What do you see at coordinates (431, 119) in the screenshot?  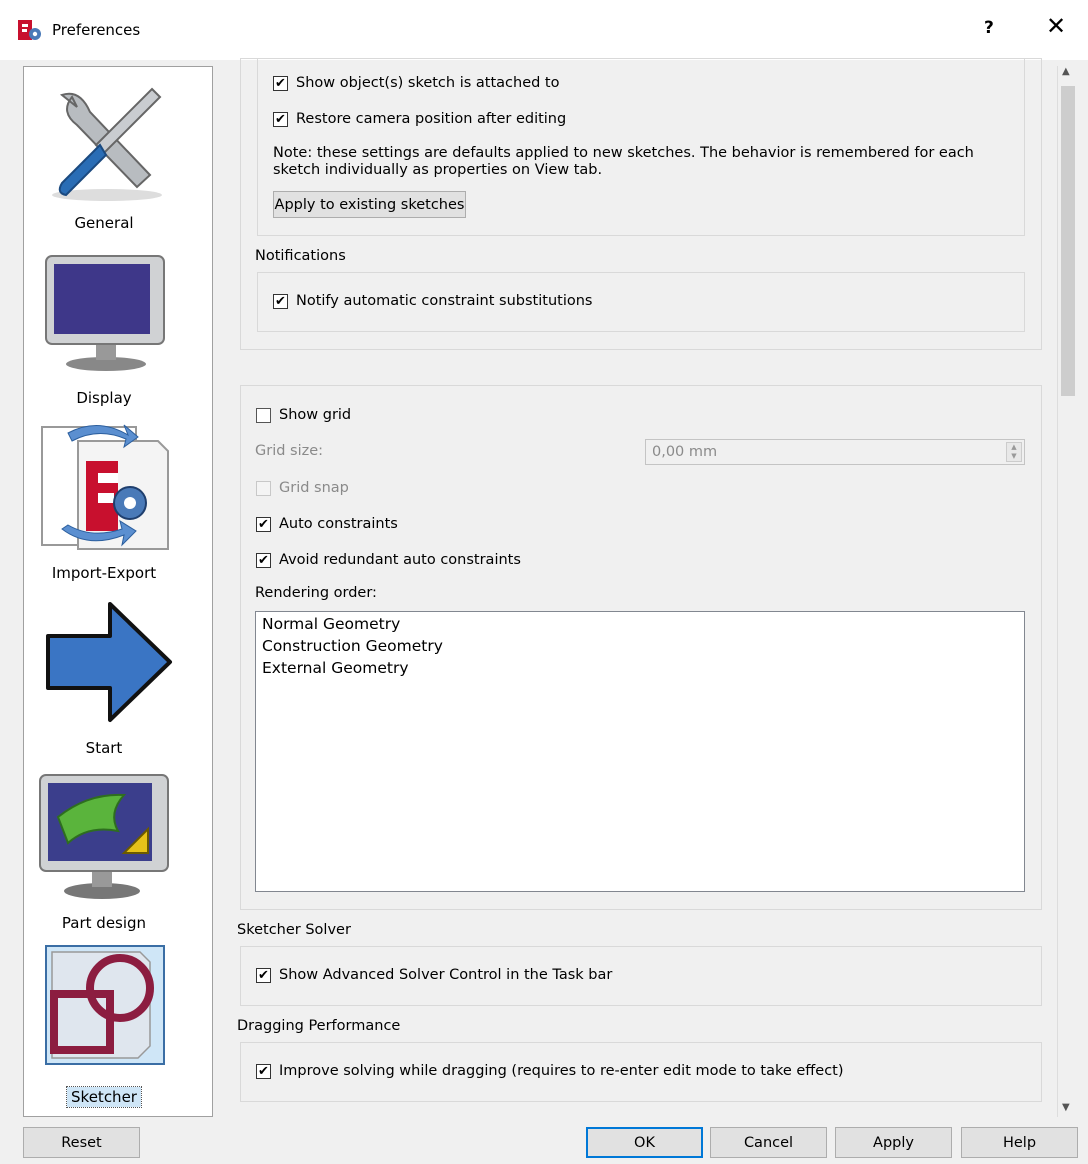 I see `restore-camera-label: Restore camera position after editing` at bounding box center [431, 119].